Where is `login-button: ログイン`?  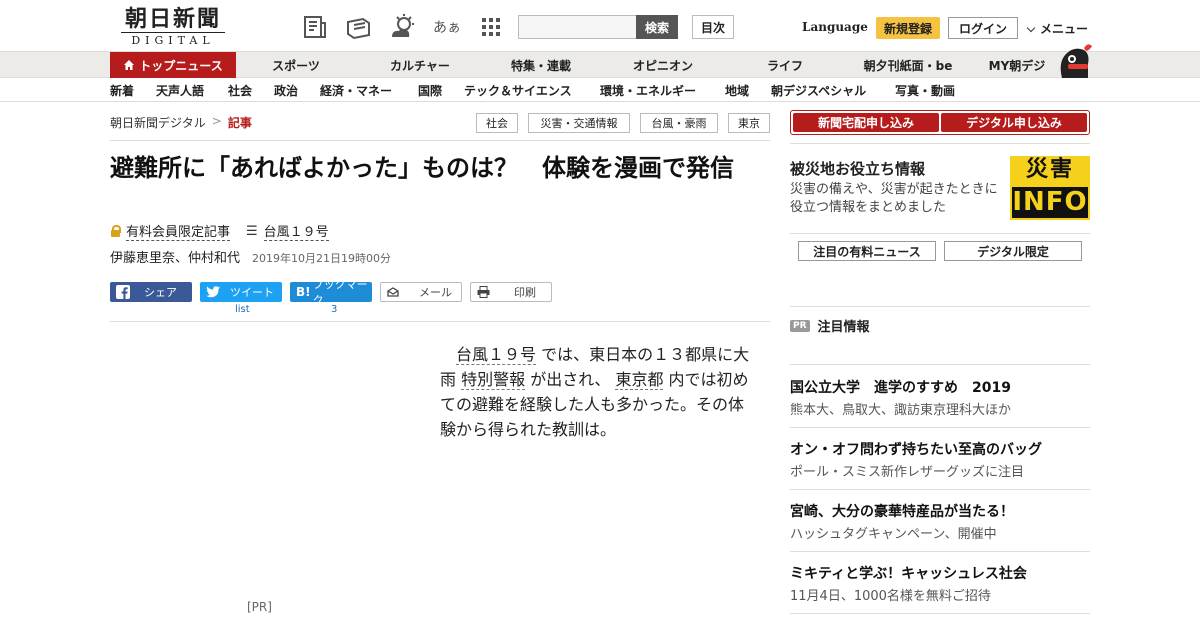
login-button: ログイン is located at coordinates (983, 28).